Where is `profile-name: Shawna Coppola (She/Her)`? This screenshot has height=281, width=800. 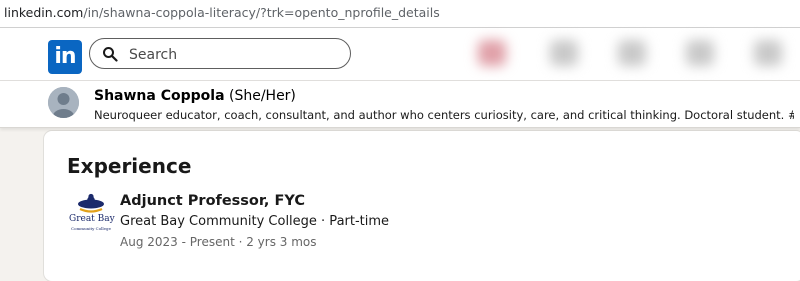 profile-name: Shawna Coppola (She/Her) is located at coordinates (195, 96).